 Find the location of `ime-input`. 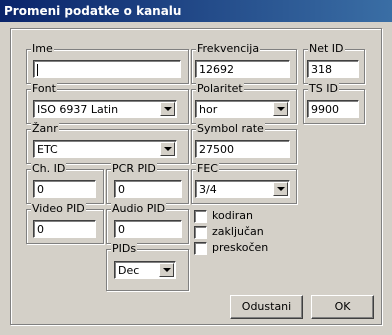

ime-input is located at coordinates (107, 69).